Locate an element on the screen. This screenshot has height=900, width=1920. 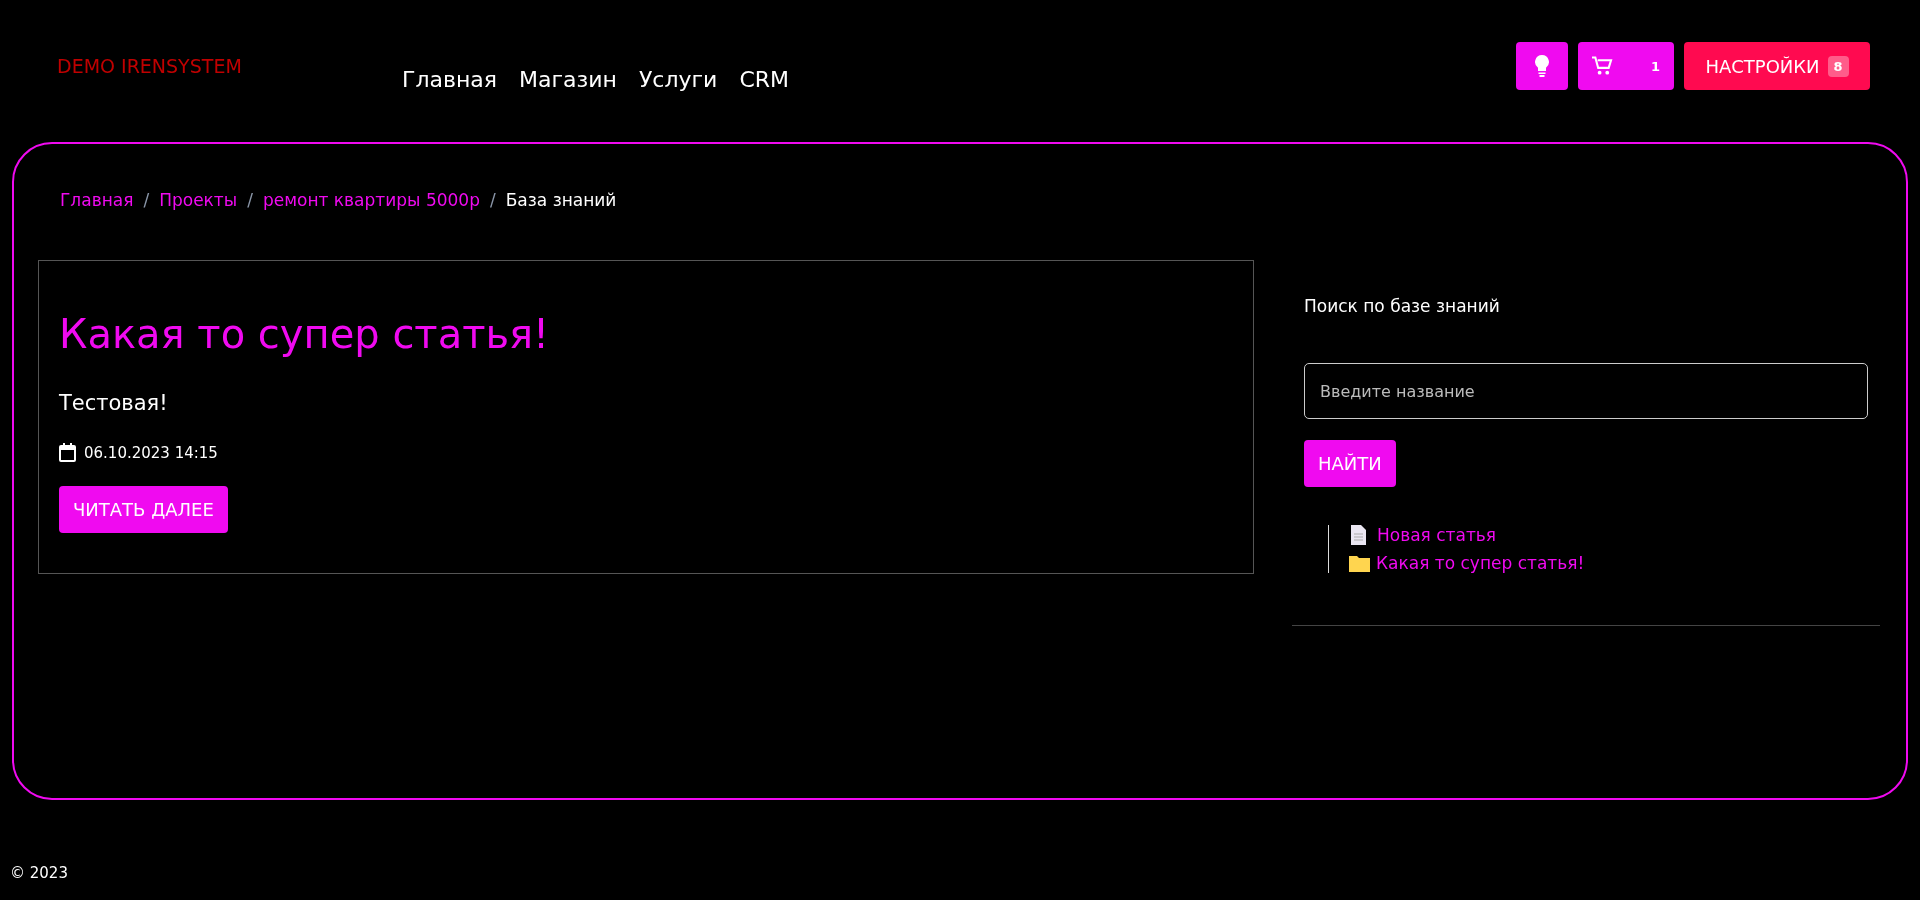
article-title: Какая то супер статья! is located at coordinates (305, 334).